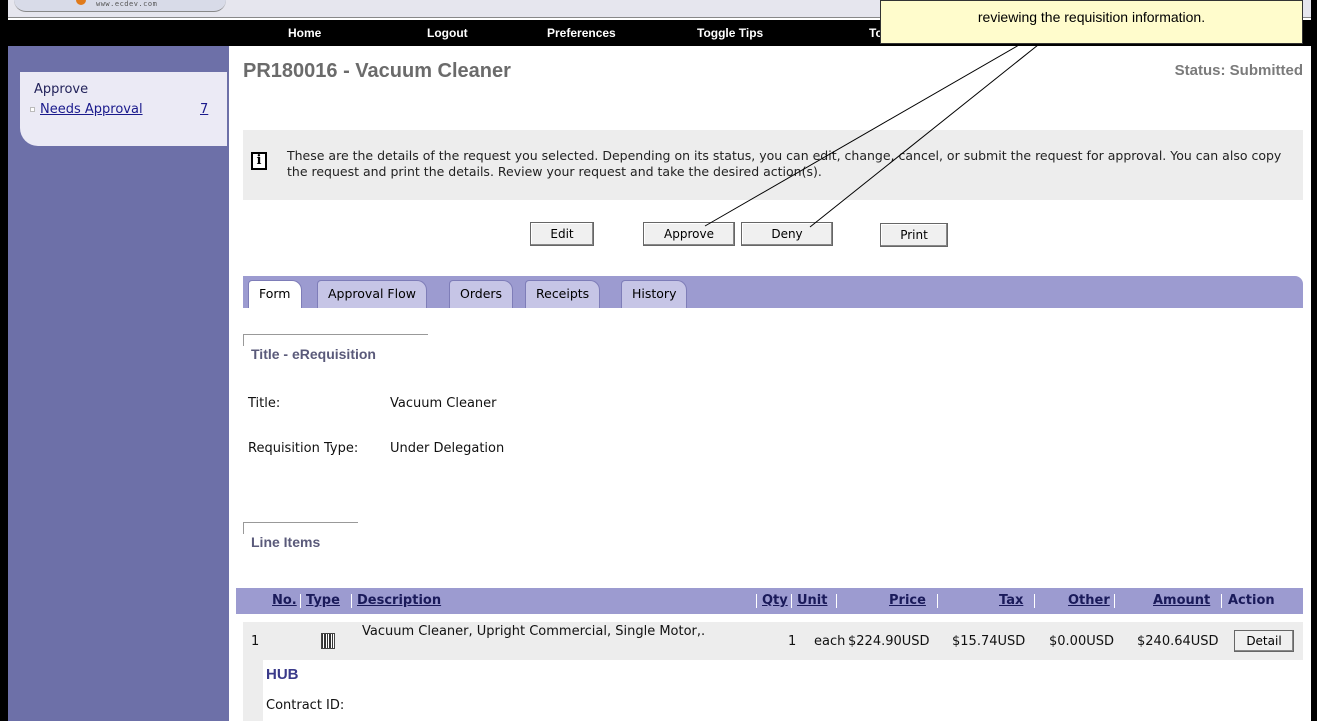  What do you see at coordinates (91, 109) in the screenshot?
I see `sidebar-item-needs-approval: Needs Approval` at bounding box center [91, 109].